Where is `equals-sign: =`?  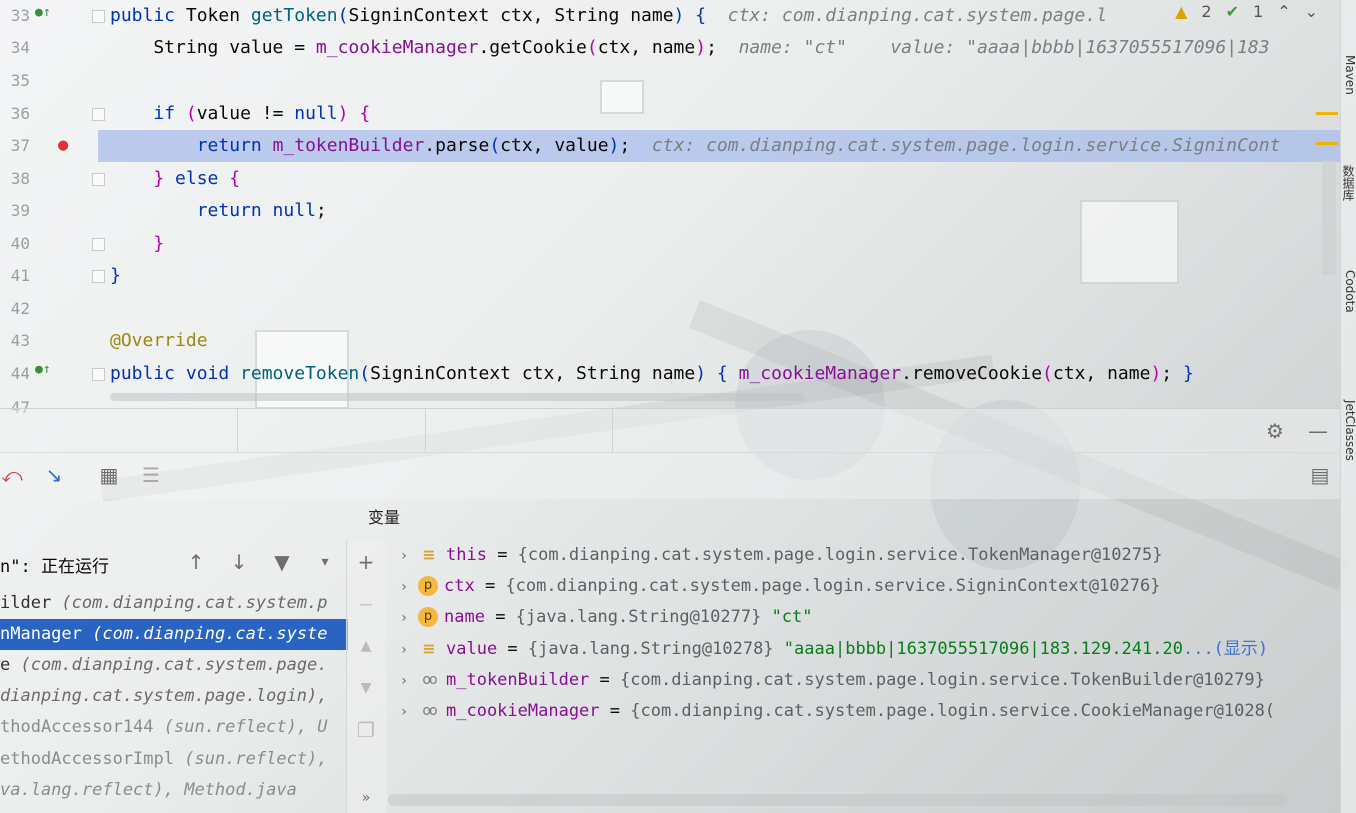
equals-sign: = is located at coordinates (502, 555).